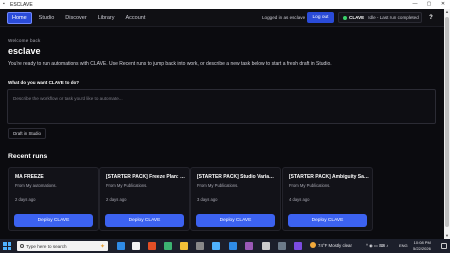 This screenshot has height=253, width=450. I want to click on task-description-input, so click(221, 106).